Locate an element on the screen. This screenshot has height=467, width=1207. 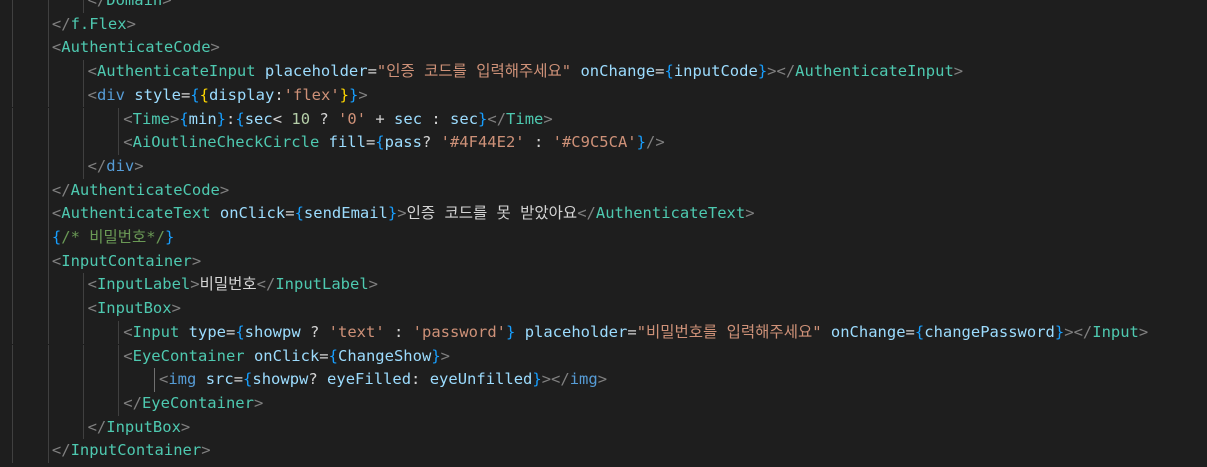
code-token: InputLabel is located at coordinates (143, 284).